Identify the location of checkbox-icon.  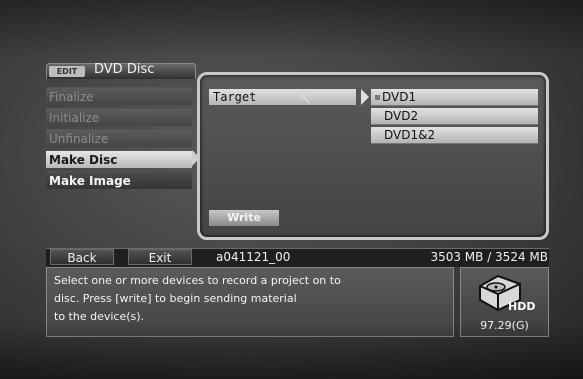
(377, 97).